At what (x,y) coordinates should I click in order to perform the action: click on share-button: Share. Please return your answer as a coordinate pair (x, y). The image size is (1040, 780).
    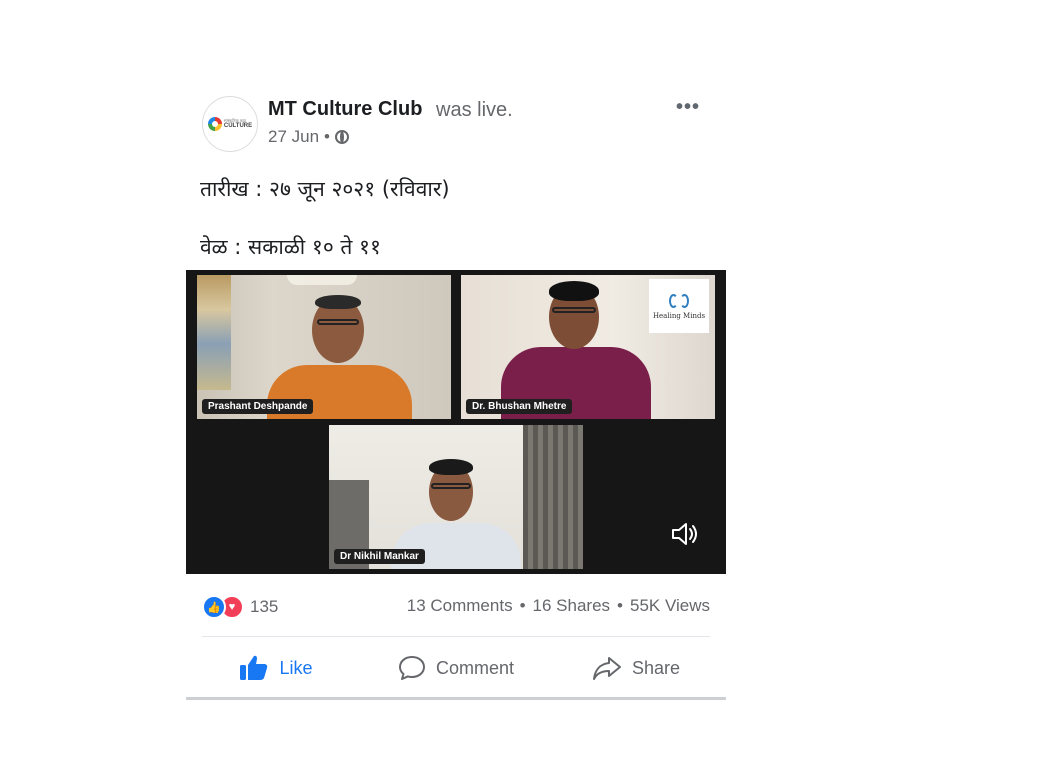
    Looking at the image, I should click on (636, 668).